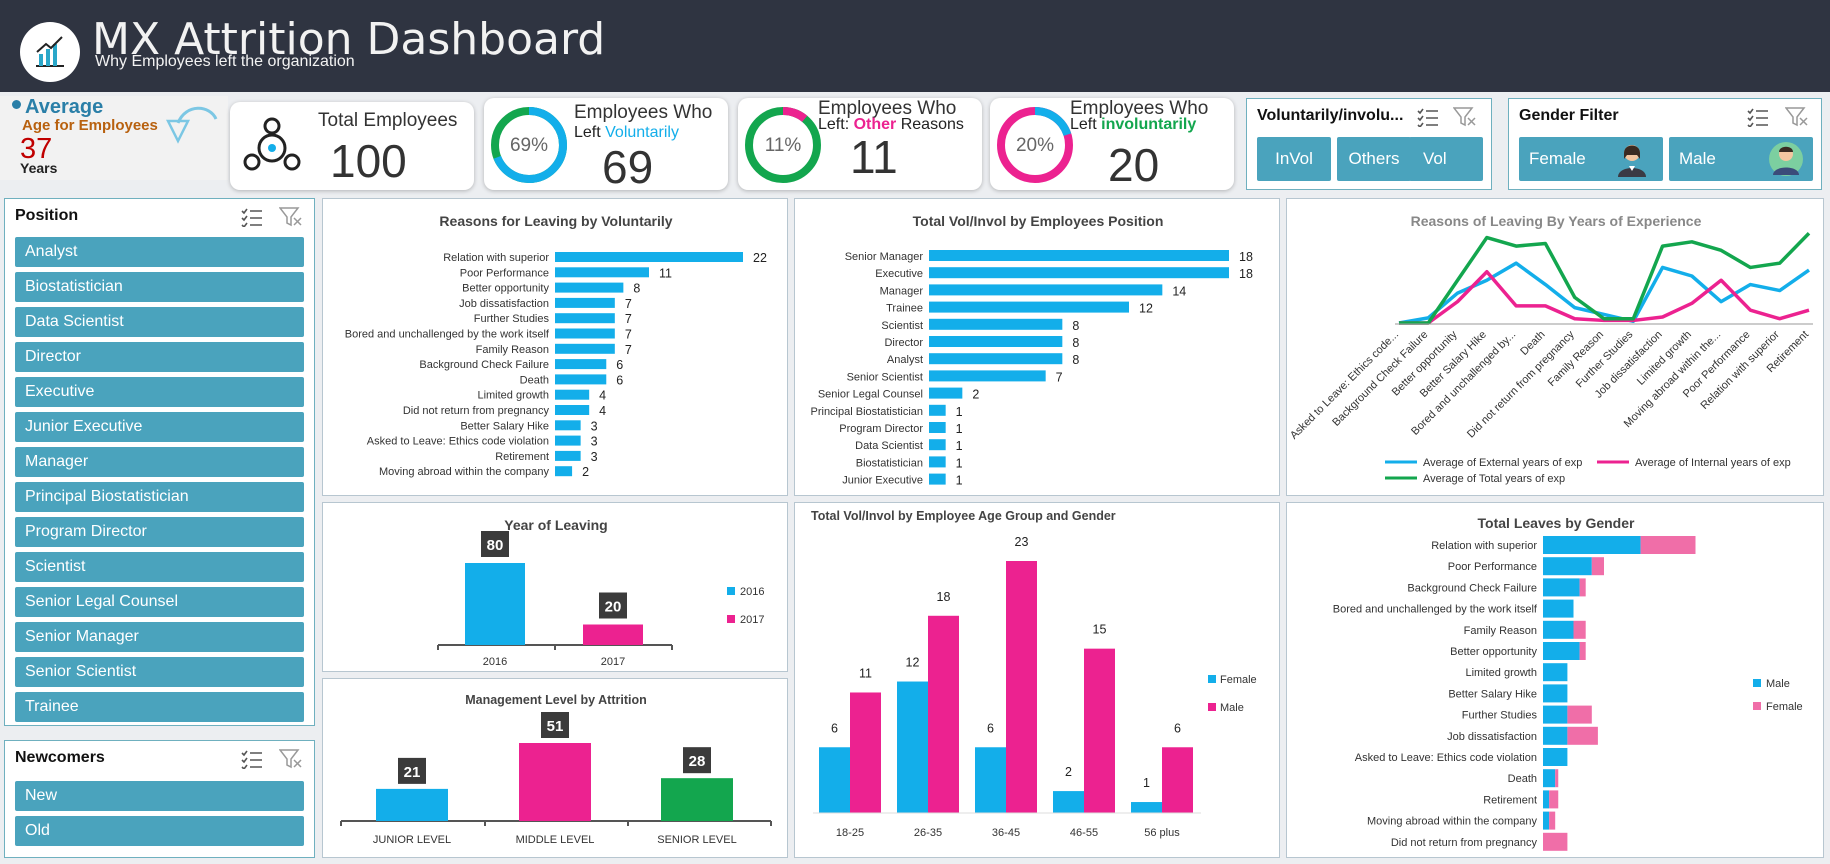 The height and width of the screenshot is (864, 1830). I want to click on series-line, so click(1604, 293).